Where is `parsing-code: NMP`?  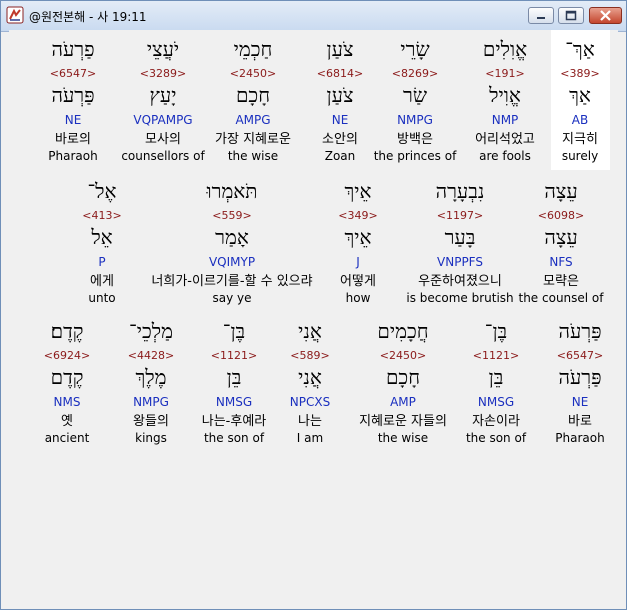 parsing-code: NMP is located at coordinates (505, 120).